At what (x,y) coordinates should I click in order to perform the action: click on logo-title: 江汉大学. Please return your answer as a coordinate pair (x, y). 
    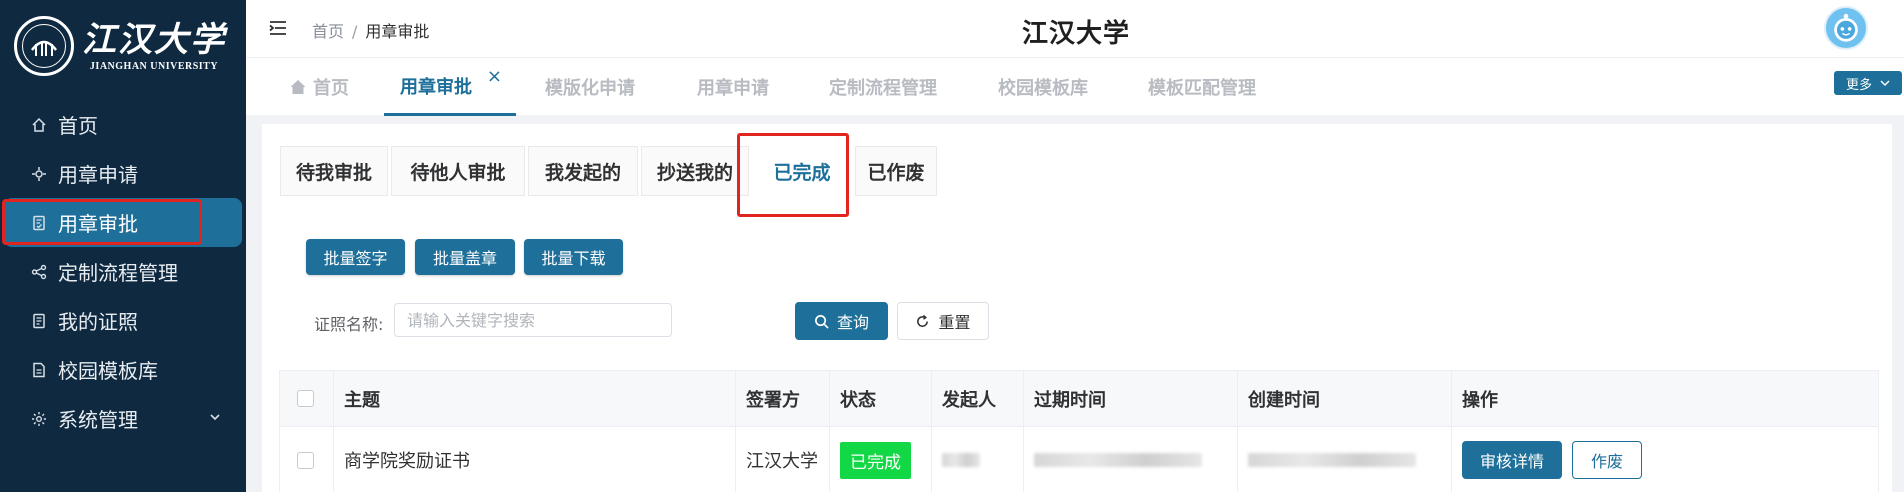
    Looking at the image, I should click on (154, 40).